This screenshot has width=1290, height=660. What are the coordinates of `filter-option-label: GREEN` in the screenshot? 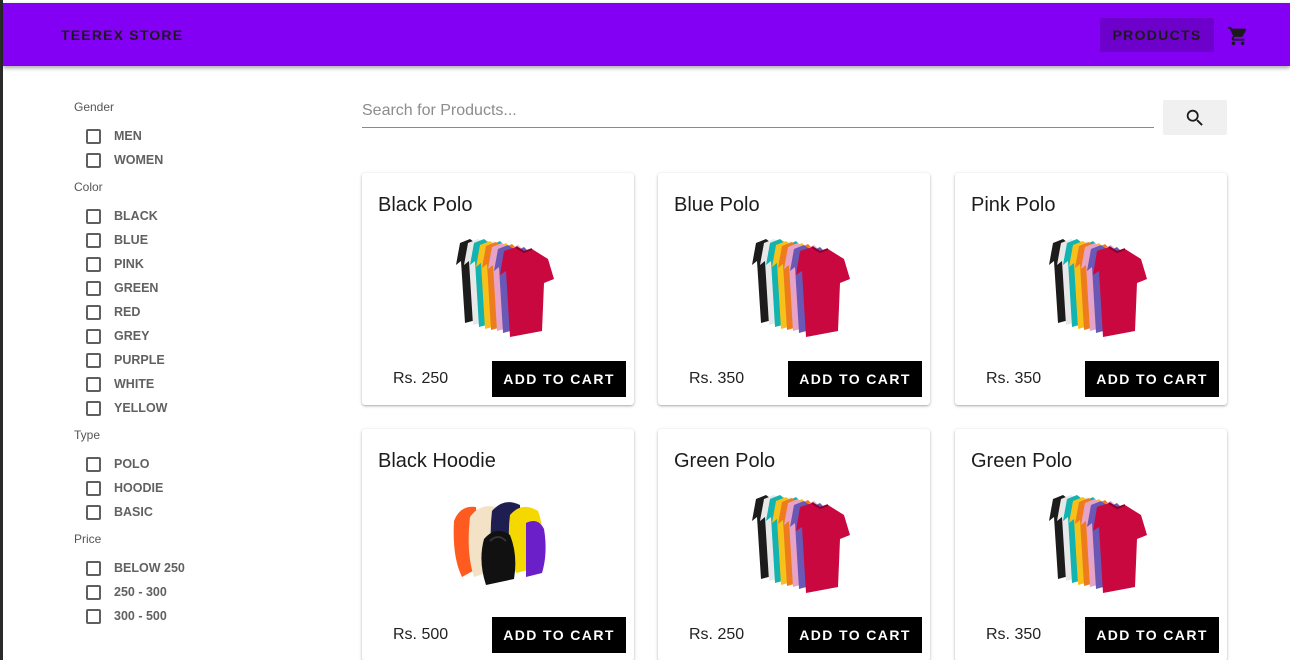 It's located at (136, 288).